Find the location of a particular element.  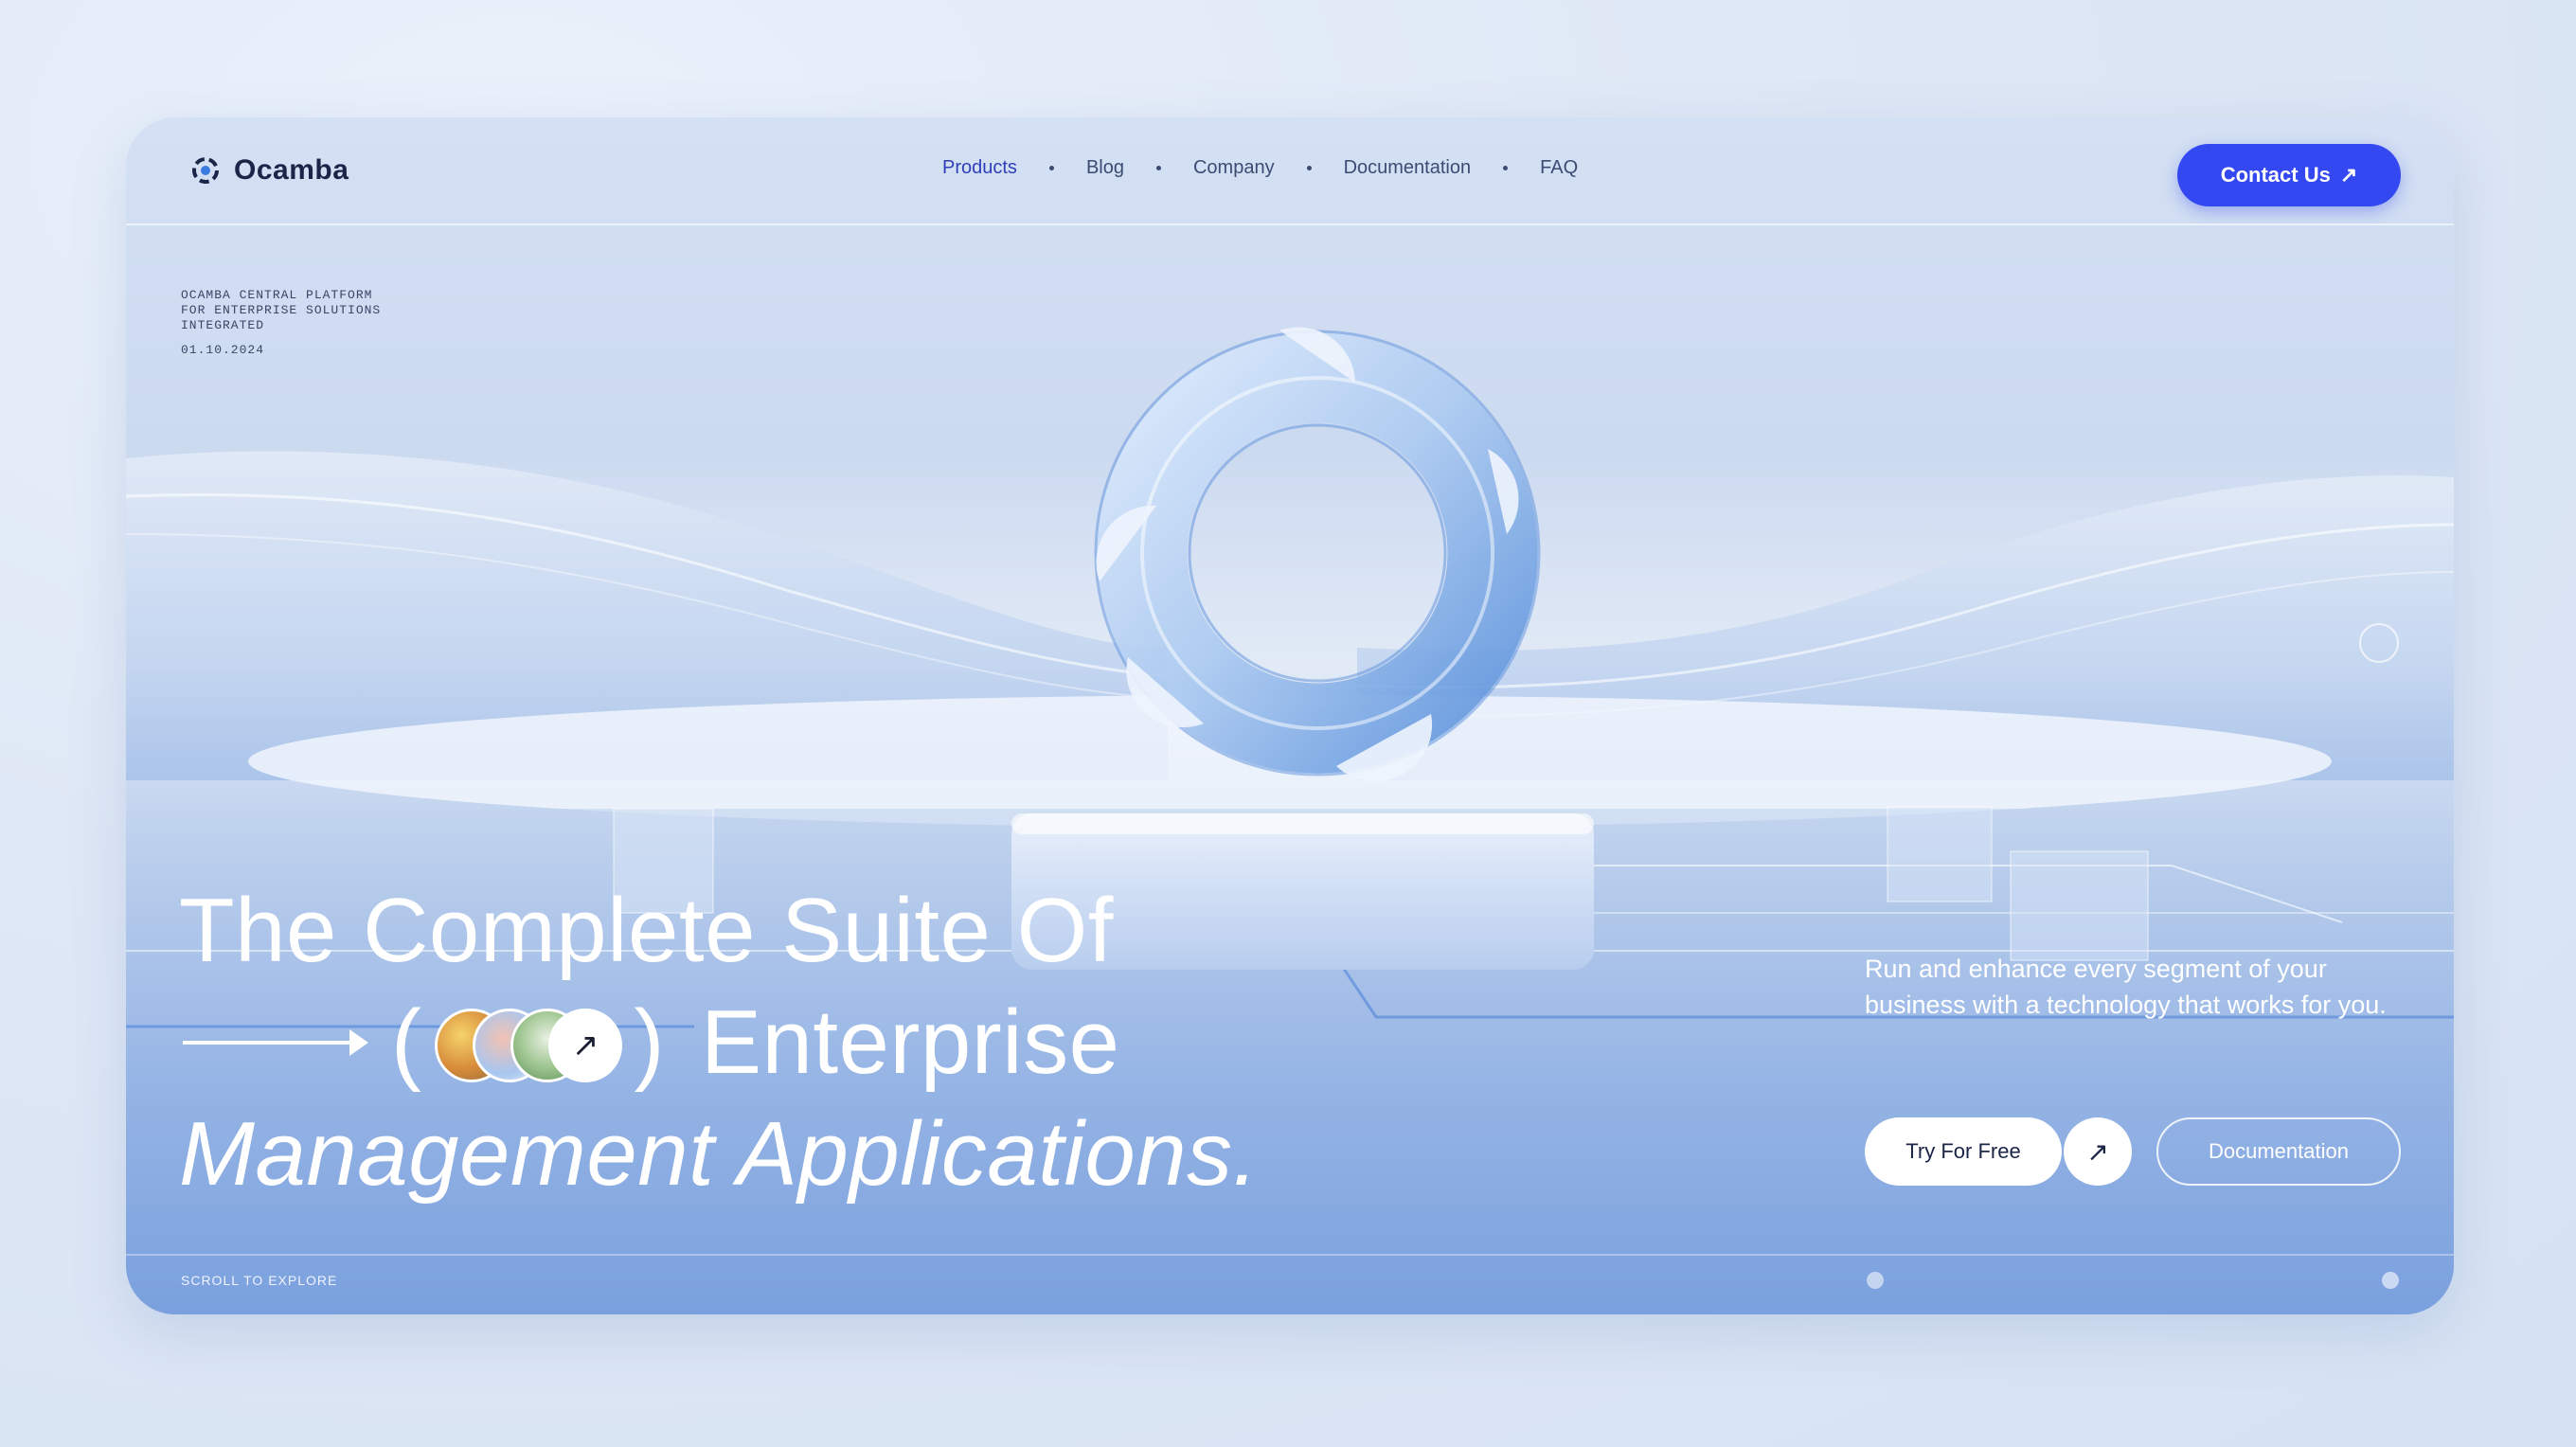

meta-line: INTEGRATED is located at coordinates (223, 325).